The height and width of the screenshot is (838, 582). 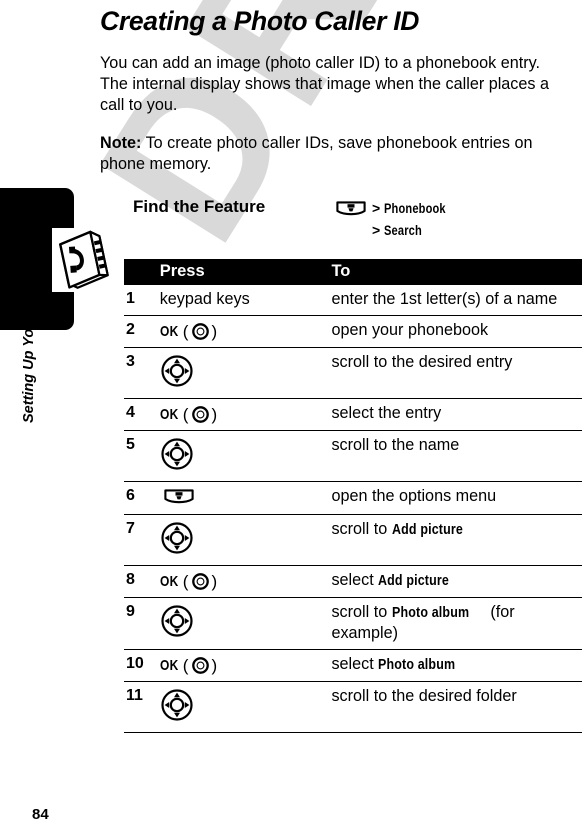 What do you see at coordinates (241, 272) in the screenshot?
I see `header-press: Press` at bounding box center [241, 272].